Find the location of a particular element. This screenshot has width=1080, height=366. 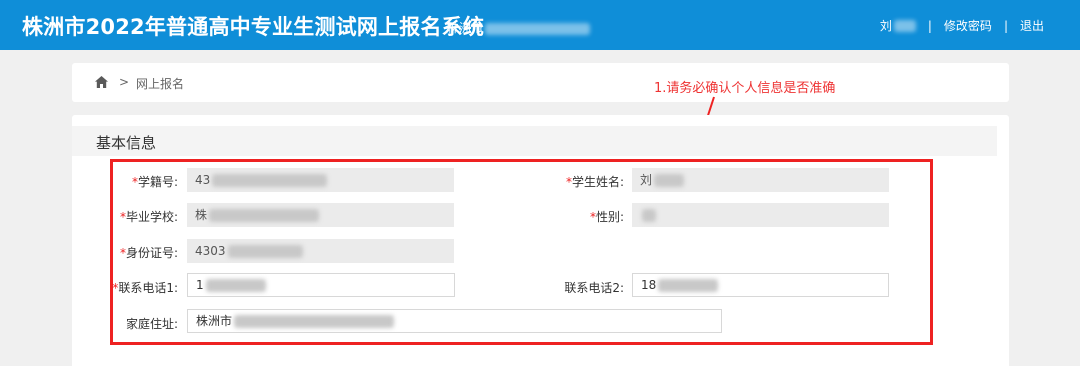

label-text: 性别: is located at coordinates (609, 217).